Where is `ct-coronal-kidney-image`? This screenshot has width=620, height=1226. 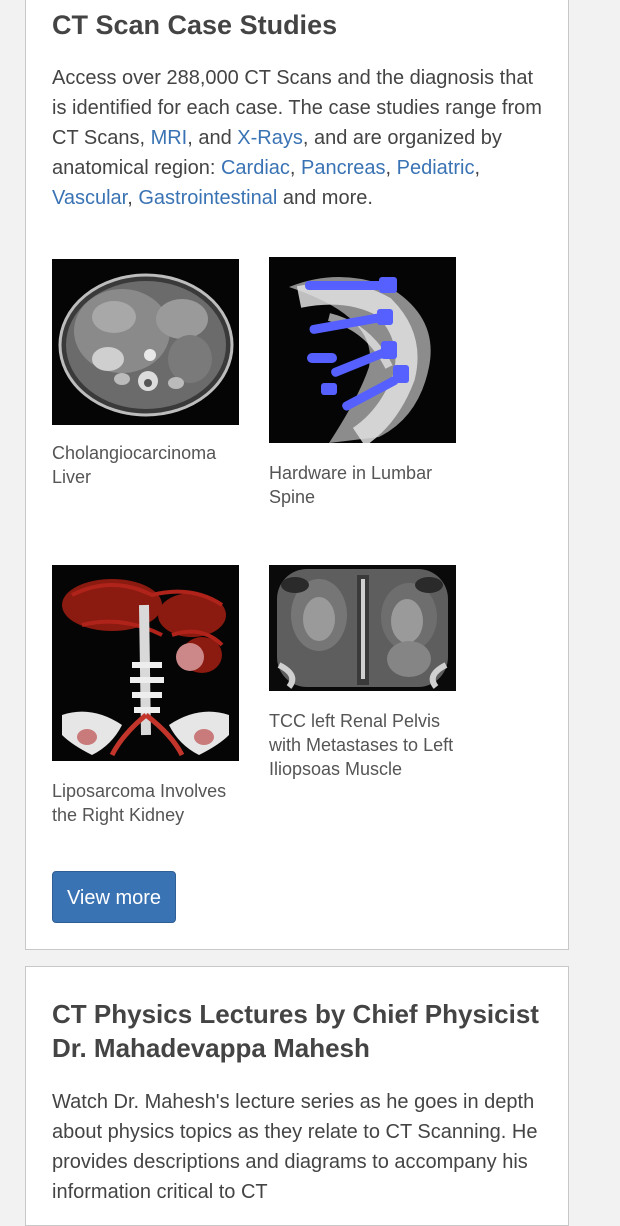
ct-coronal-kidney-image is located at coordinates (362, 628).